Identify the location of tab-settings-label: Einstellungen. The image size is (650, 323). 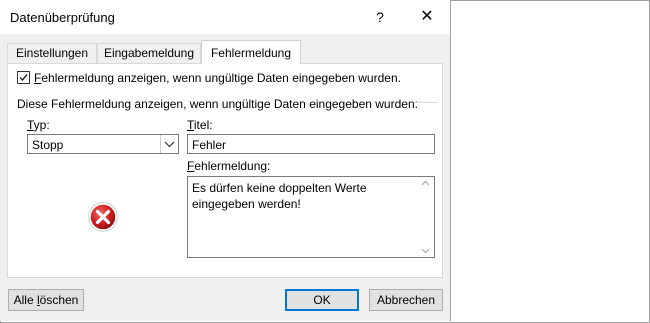
(52, 53).